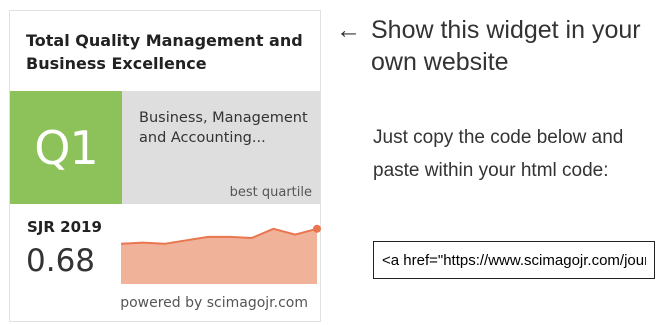 The width and height of the screenshot is (658, 325). I want to click on sjr-trend-chart, so click(221, 254).